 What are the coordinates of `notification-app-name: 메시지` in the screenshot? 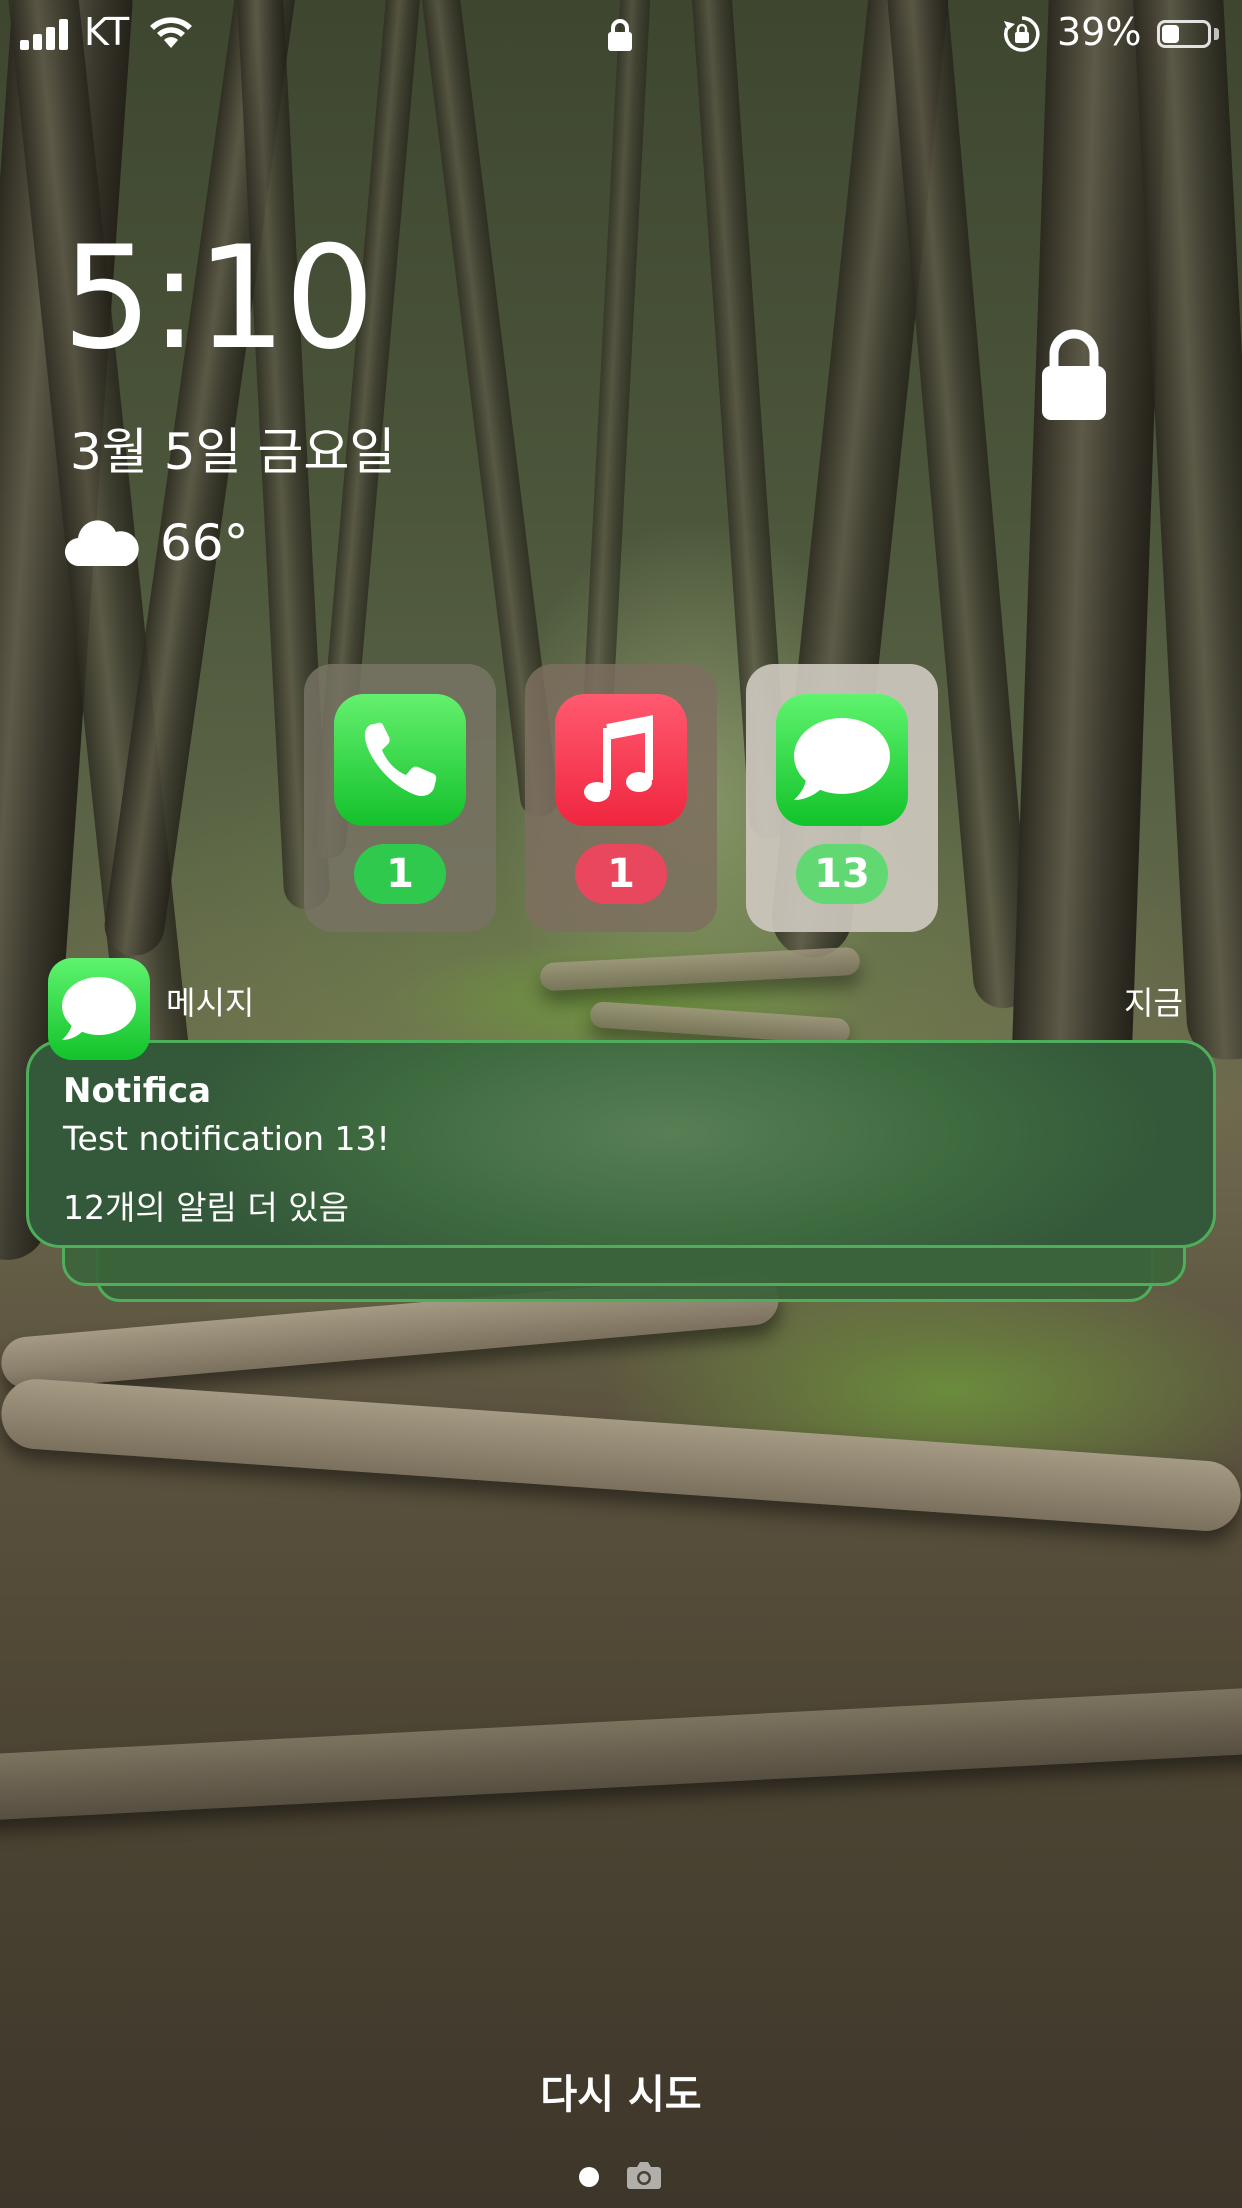 It's located at (210, 1003).